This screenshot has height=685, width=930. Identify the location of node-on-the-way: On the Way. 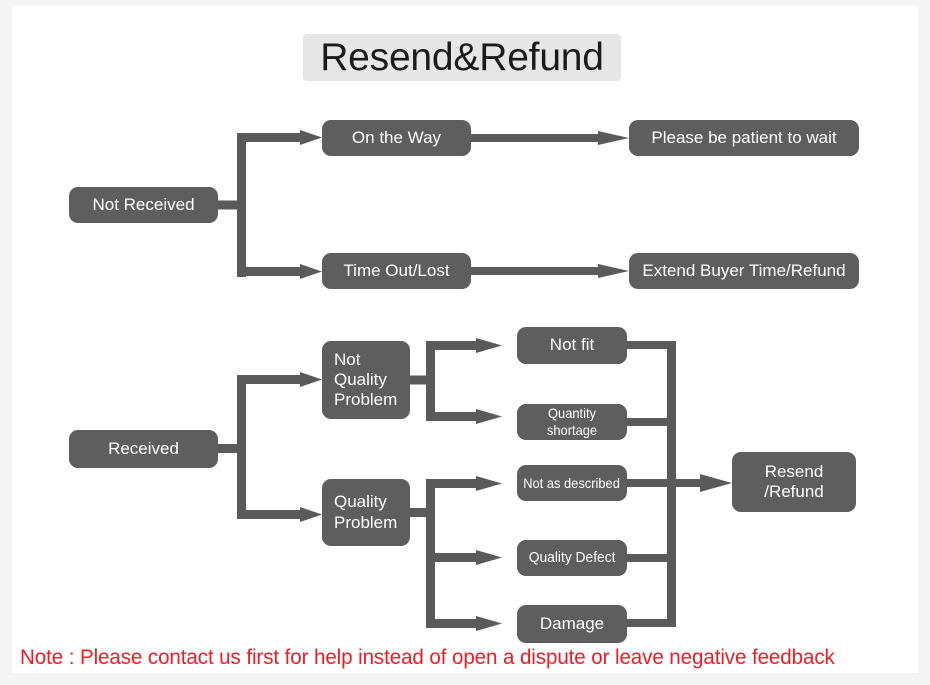
(396, 138).